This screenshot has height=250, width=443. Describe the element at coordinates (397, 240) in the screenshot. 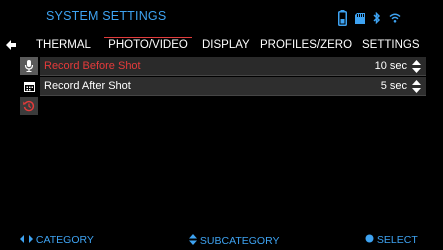

I see `footer-select-label: SELECT` at that location.